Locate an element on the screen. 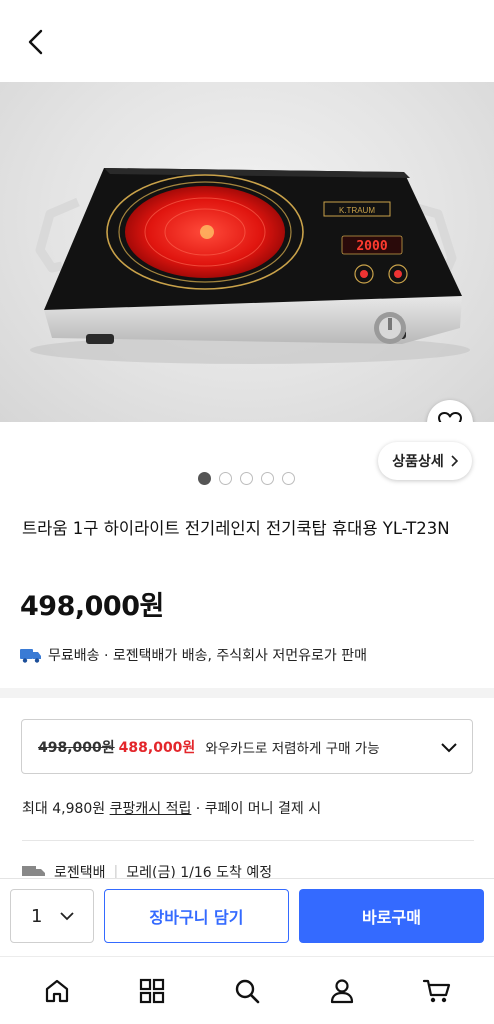  card-offer-text: 와우카드로 저렴하게 구매 가능 is located at coordinates (292, 748).